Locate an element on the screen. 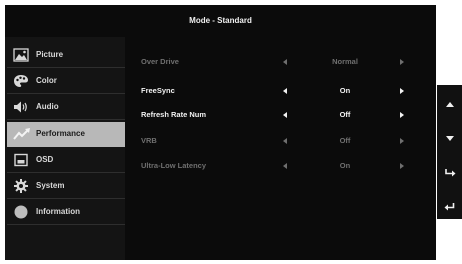  menu-item-color: Color is located at coordinates (66, 81).